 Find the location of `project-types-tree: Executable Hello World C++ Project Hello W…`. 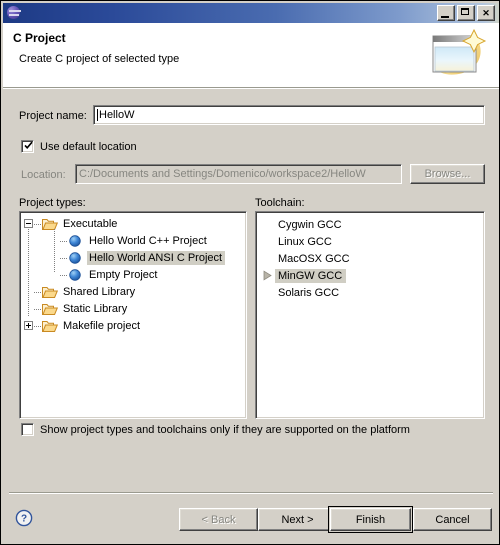

project-types-tree: Executable Hello World C++ Project Hello W… is located at coordinates (133, 273).